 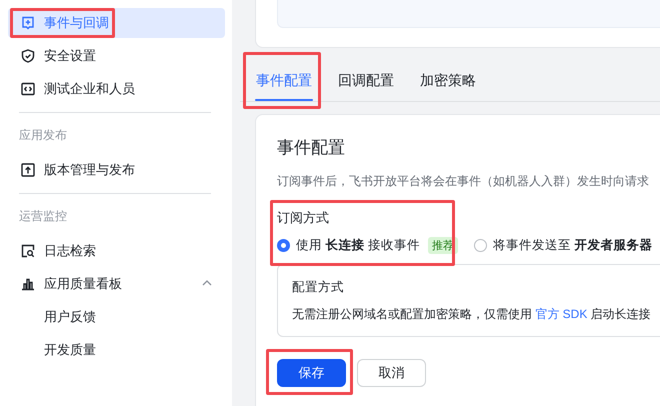 What do you see at coordinates (207, 283) in the screenshot?
I see `chevron-icon` at bounding box center [207, 283].